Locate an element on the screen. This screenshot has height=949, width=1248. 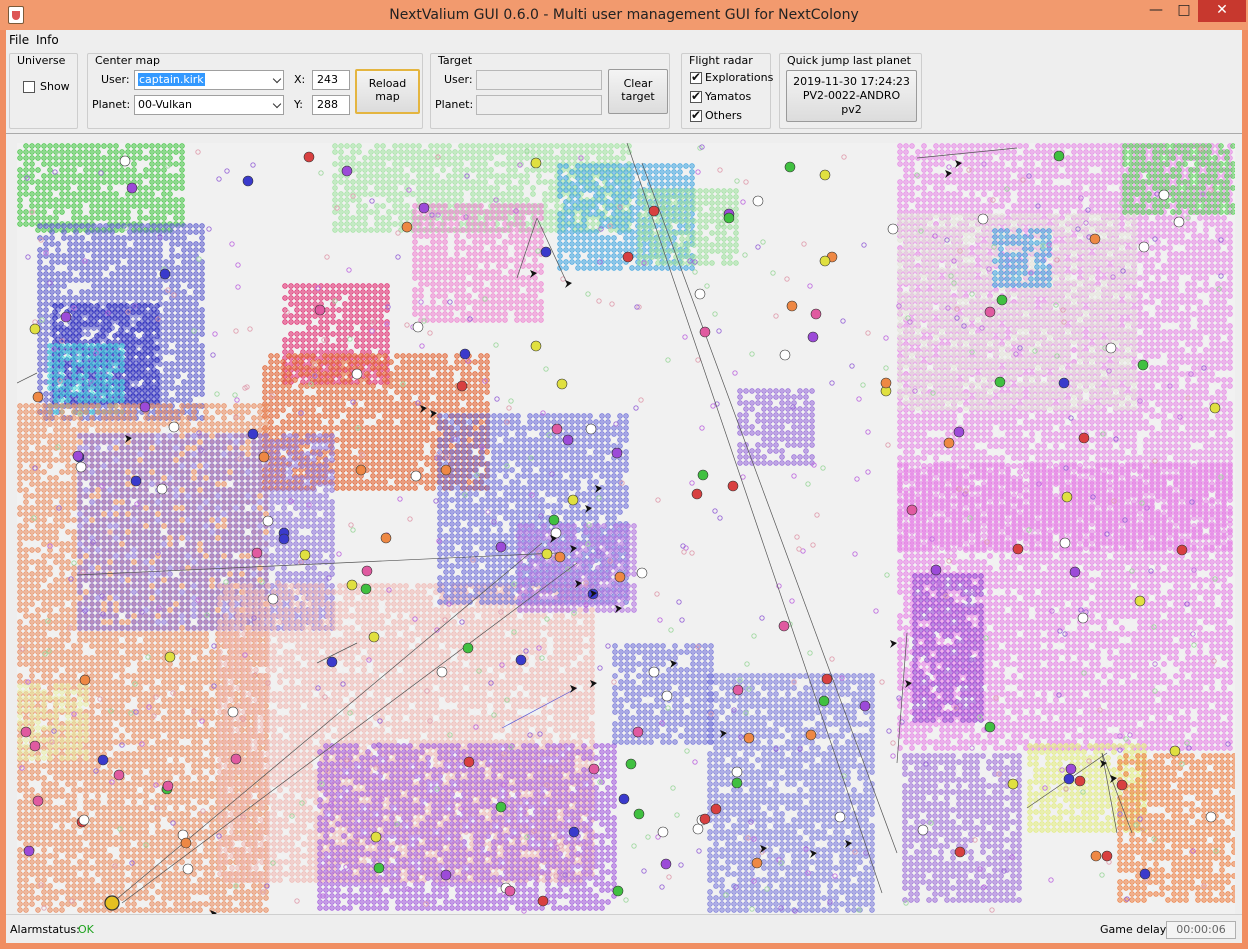
x-label: X: is located at coordinates (299, 79).